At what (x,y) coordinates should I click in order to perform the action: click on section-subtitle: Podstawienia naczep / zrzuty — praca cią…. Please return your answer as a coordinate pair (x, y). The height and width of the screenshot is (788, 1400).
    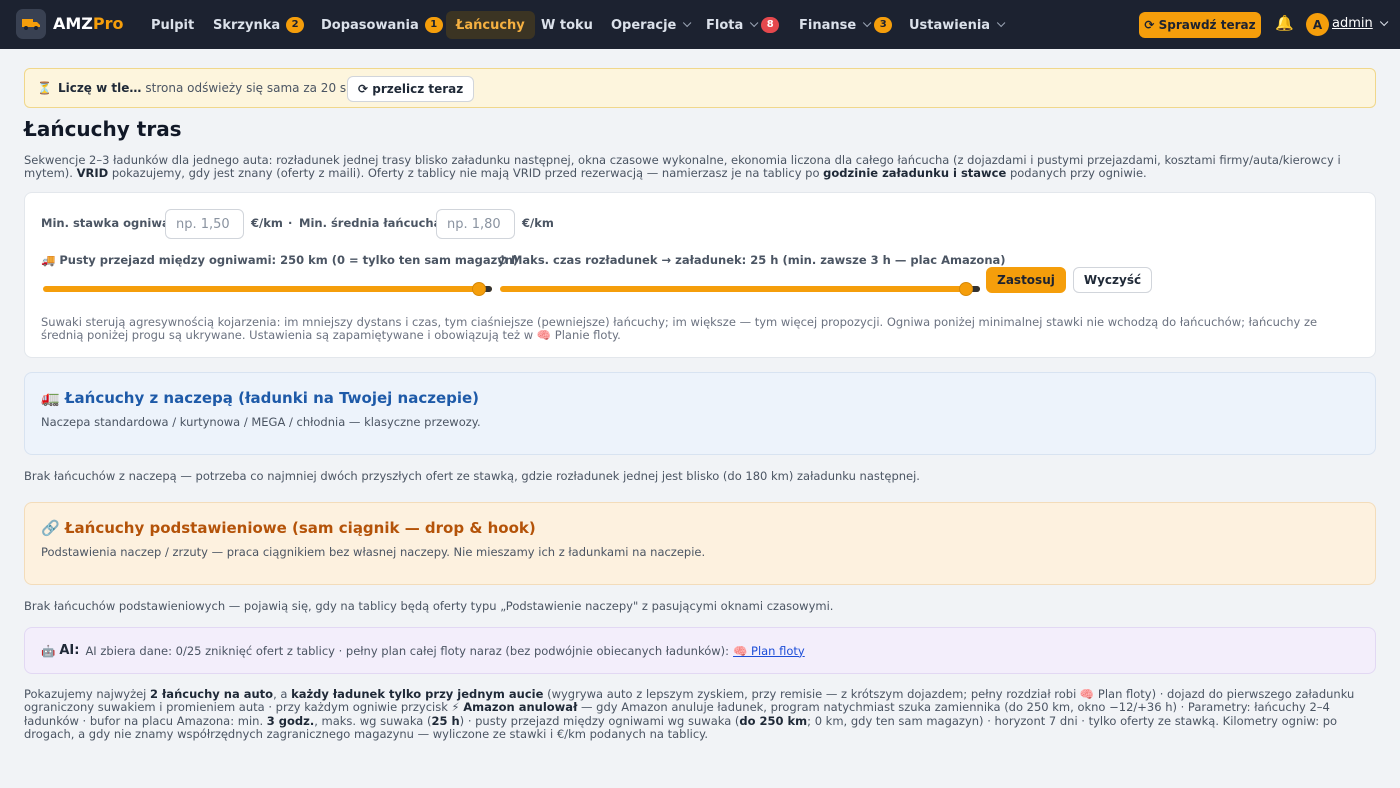
    Looking at the image, I should click on (373, 552).